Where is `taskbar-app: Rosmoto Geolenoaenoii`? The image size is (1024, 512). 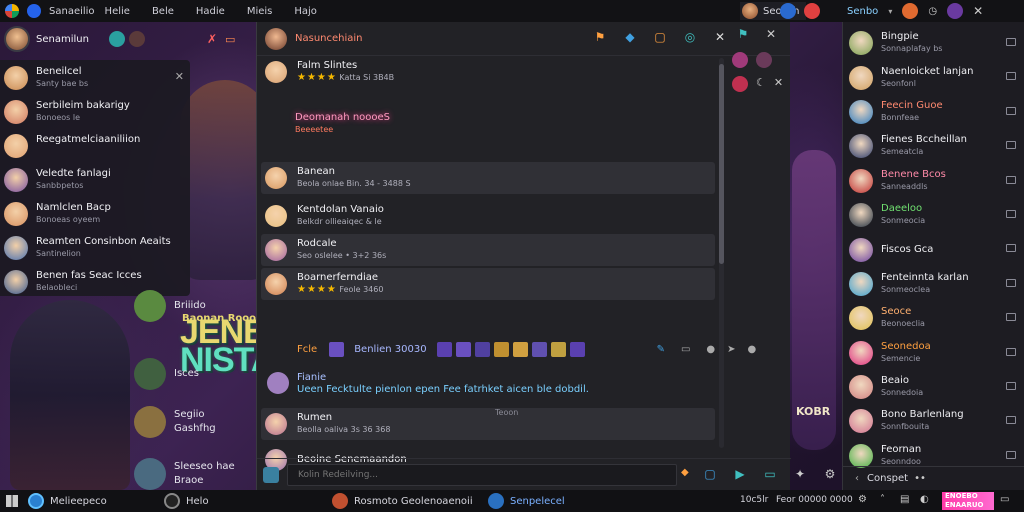
taskbar-app: Rosmoto Geolenoaenoii is located at coordinates (402, 501).